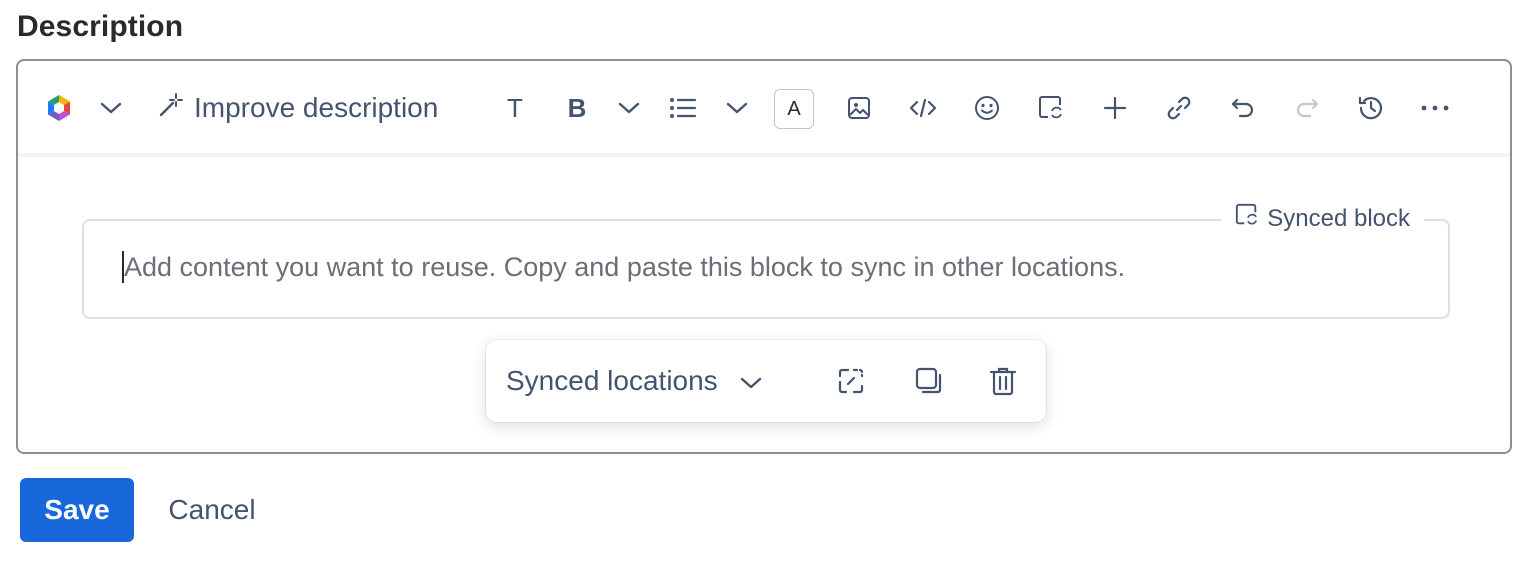  Describe the element at coordinates (577, 108) in the screenshot. I see `bold-icon: B` at that location.